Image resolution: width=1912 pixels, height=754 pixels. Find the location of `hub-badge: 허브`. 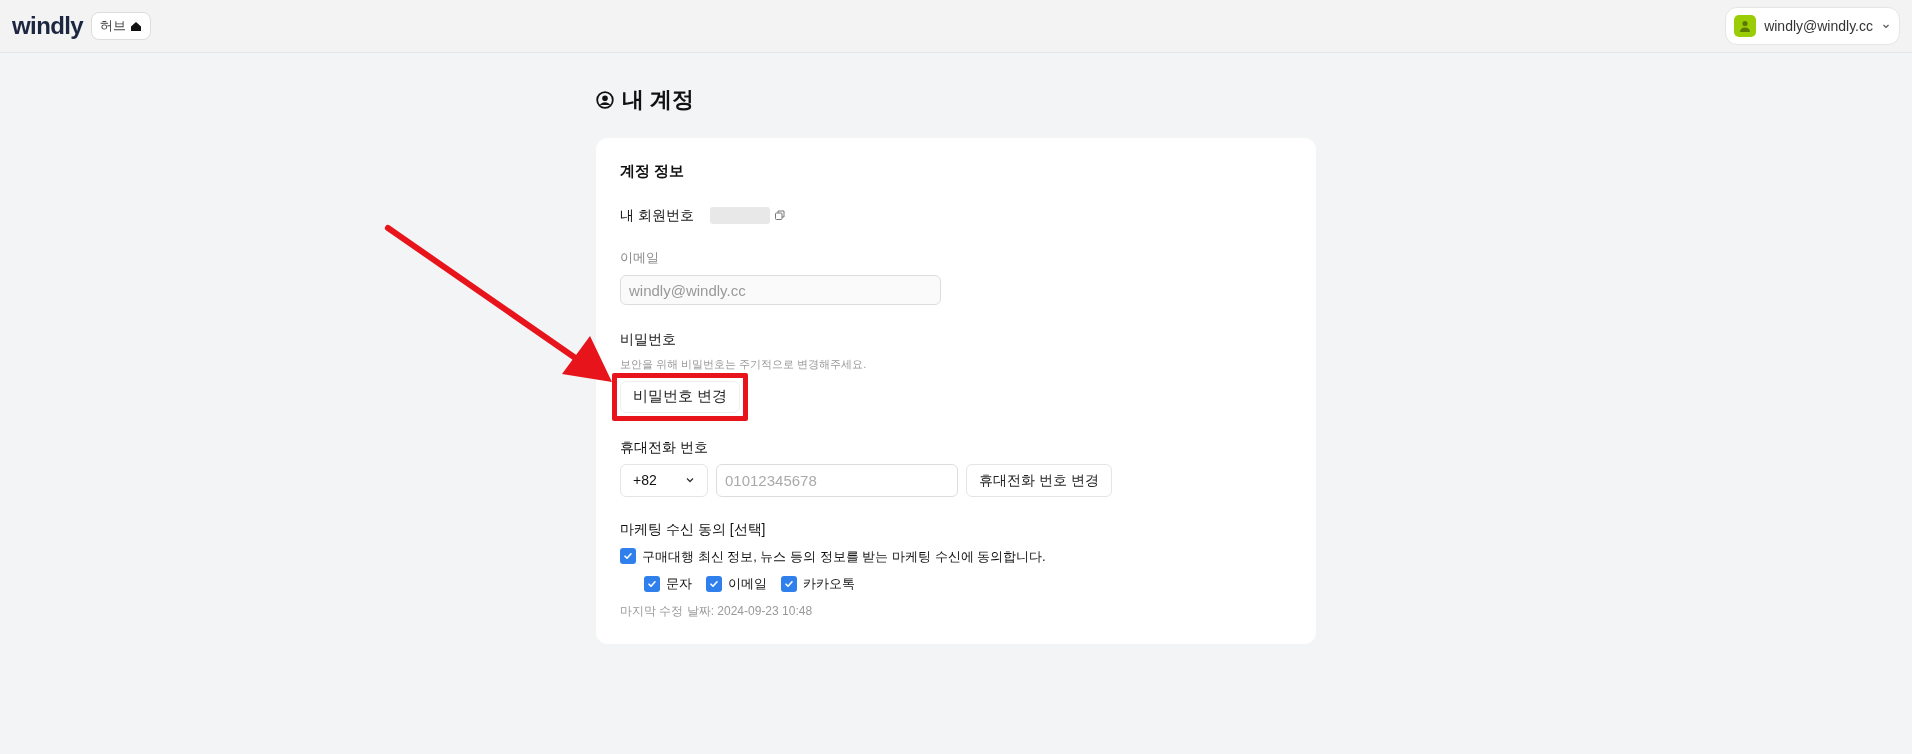

hub-badge: 허브 is located at coordinates (121, 26).